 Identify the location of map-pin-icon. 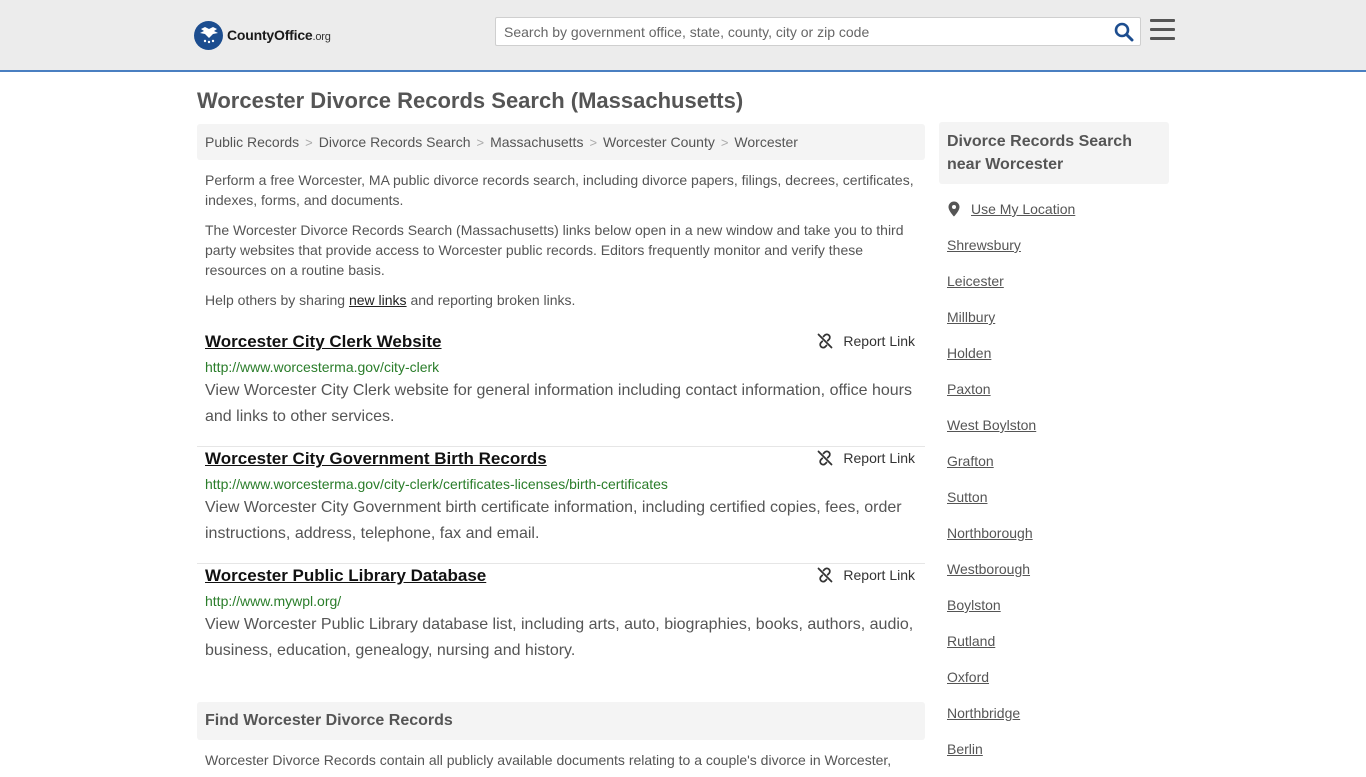
(954, 209).